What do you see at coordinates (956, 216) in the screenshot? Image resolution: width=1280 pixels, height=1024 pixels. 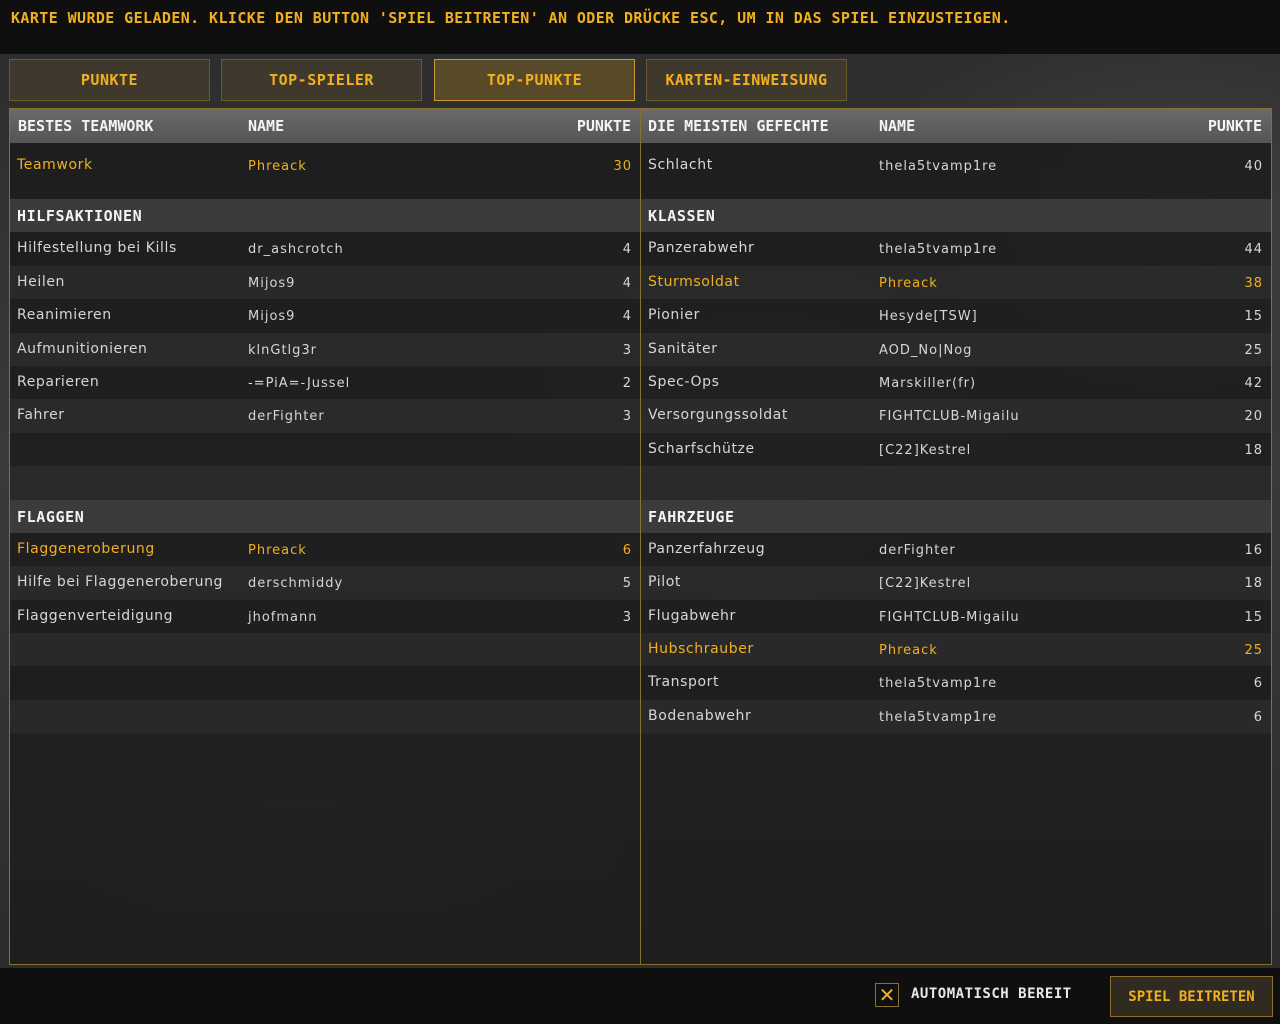 I see `section-header: KLASSEN` at bounding box center [956, 216].